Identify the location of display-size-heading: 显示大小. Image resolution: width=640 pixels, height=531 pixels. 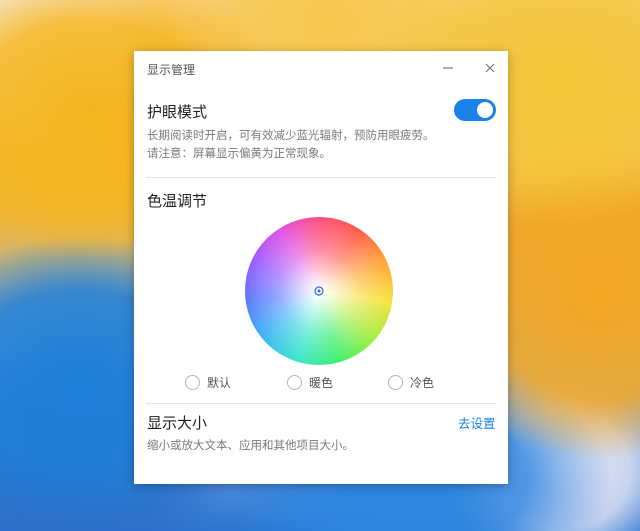
(177, 423).